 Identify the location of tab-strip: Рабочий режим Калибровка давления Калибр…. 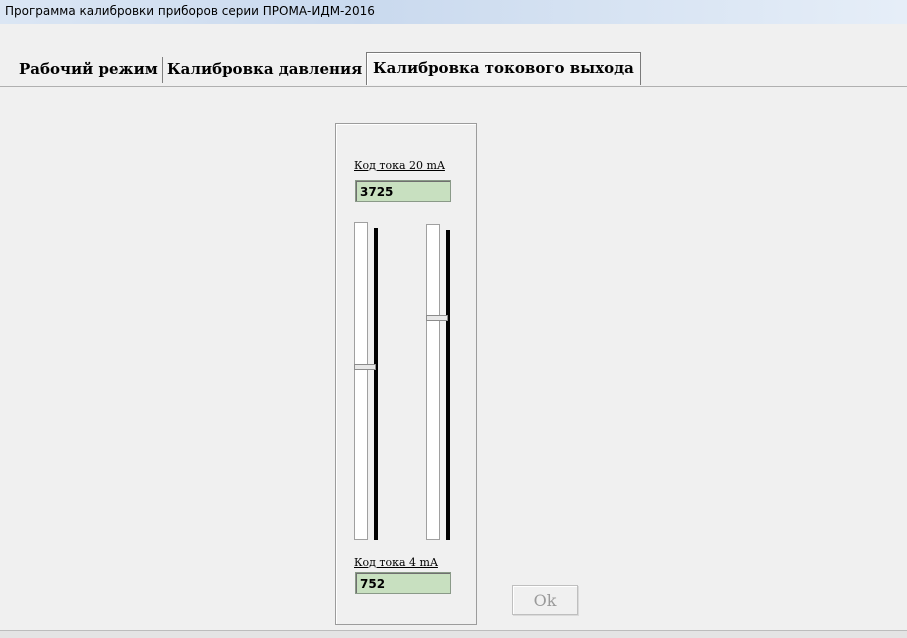
(453, 55).